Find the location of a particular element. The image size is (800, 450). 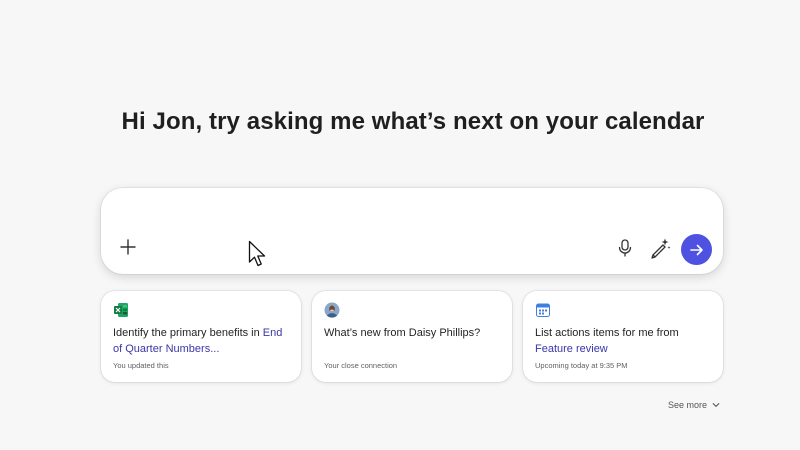

meeting-link: Feature review is located at coordinates (571, 349).